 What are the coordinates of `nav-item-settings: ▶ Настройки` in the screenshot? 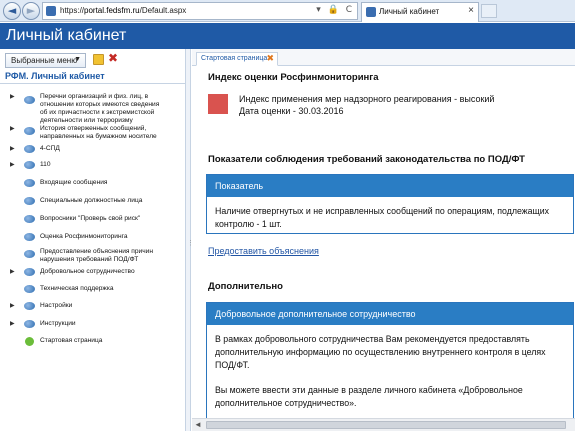 It's located at (92, 308).